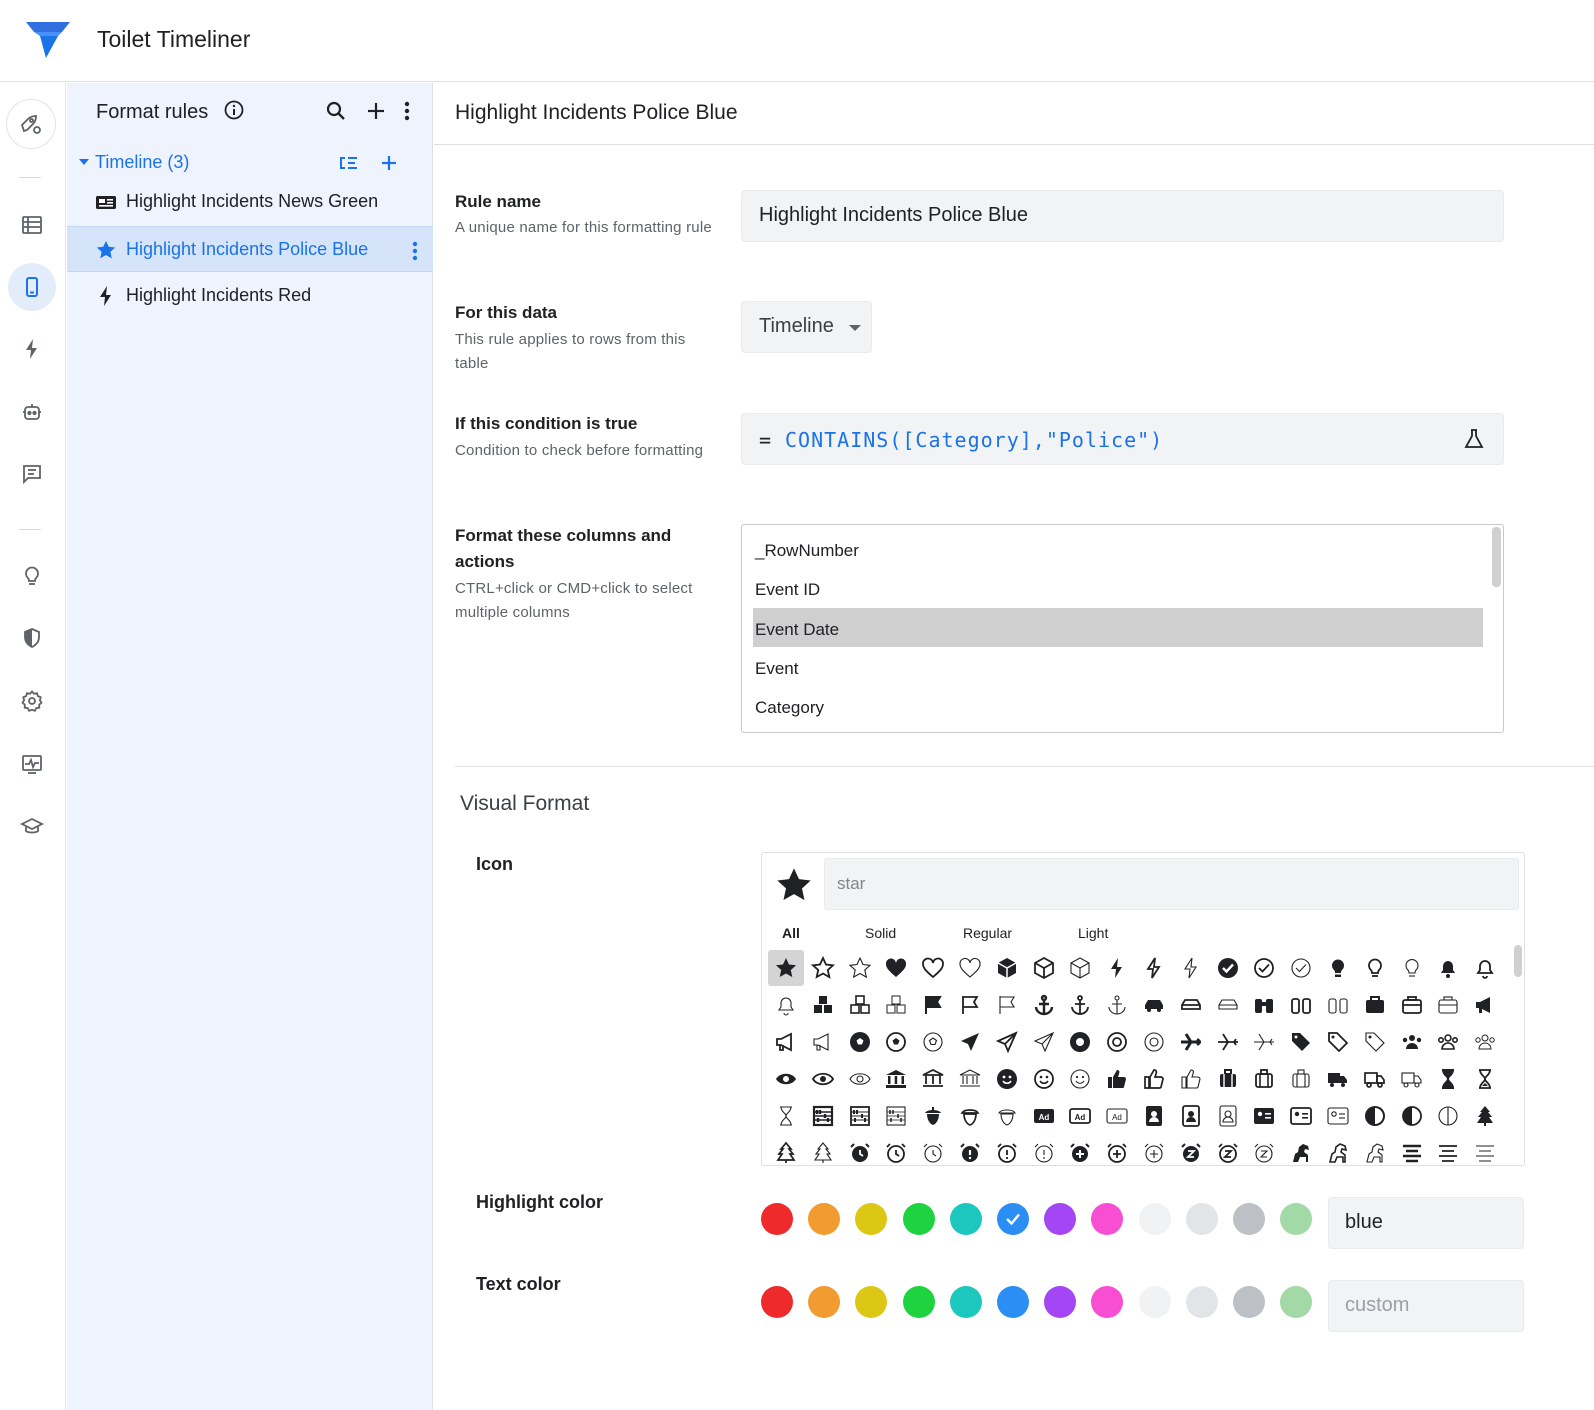 The image size is (1594, 1410). What do you see at coordinates (1412, 1150) in the screenshot?
I see `align-icon` at bounding box center [1412, 1150].